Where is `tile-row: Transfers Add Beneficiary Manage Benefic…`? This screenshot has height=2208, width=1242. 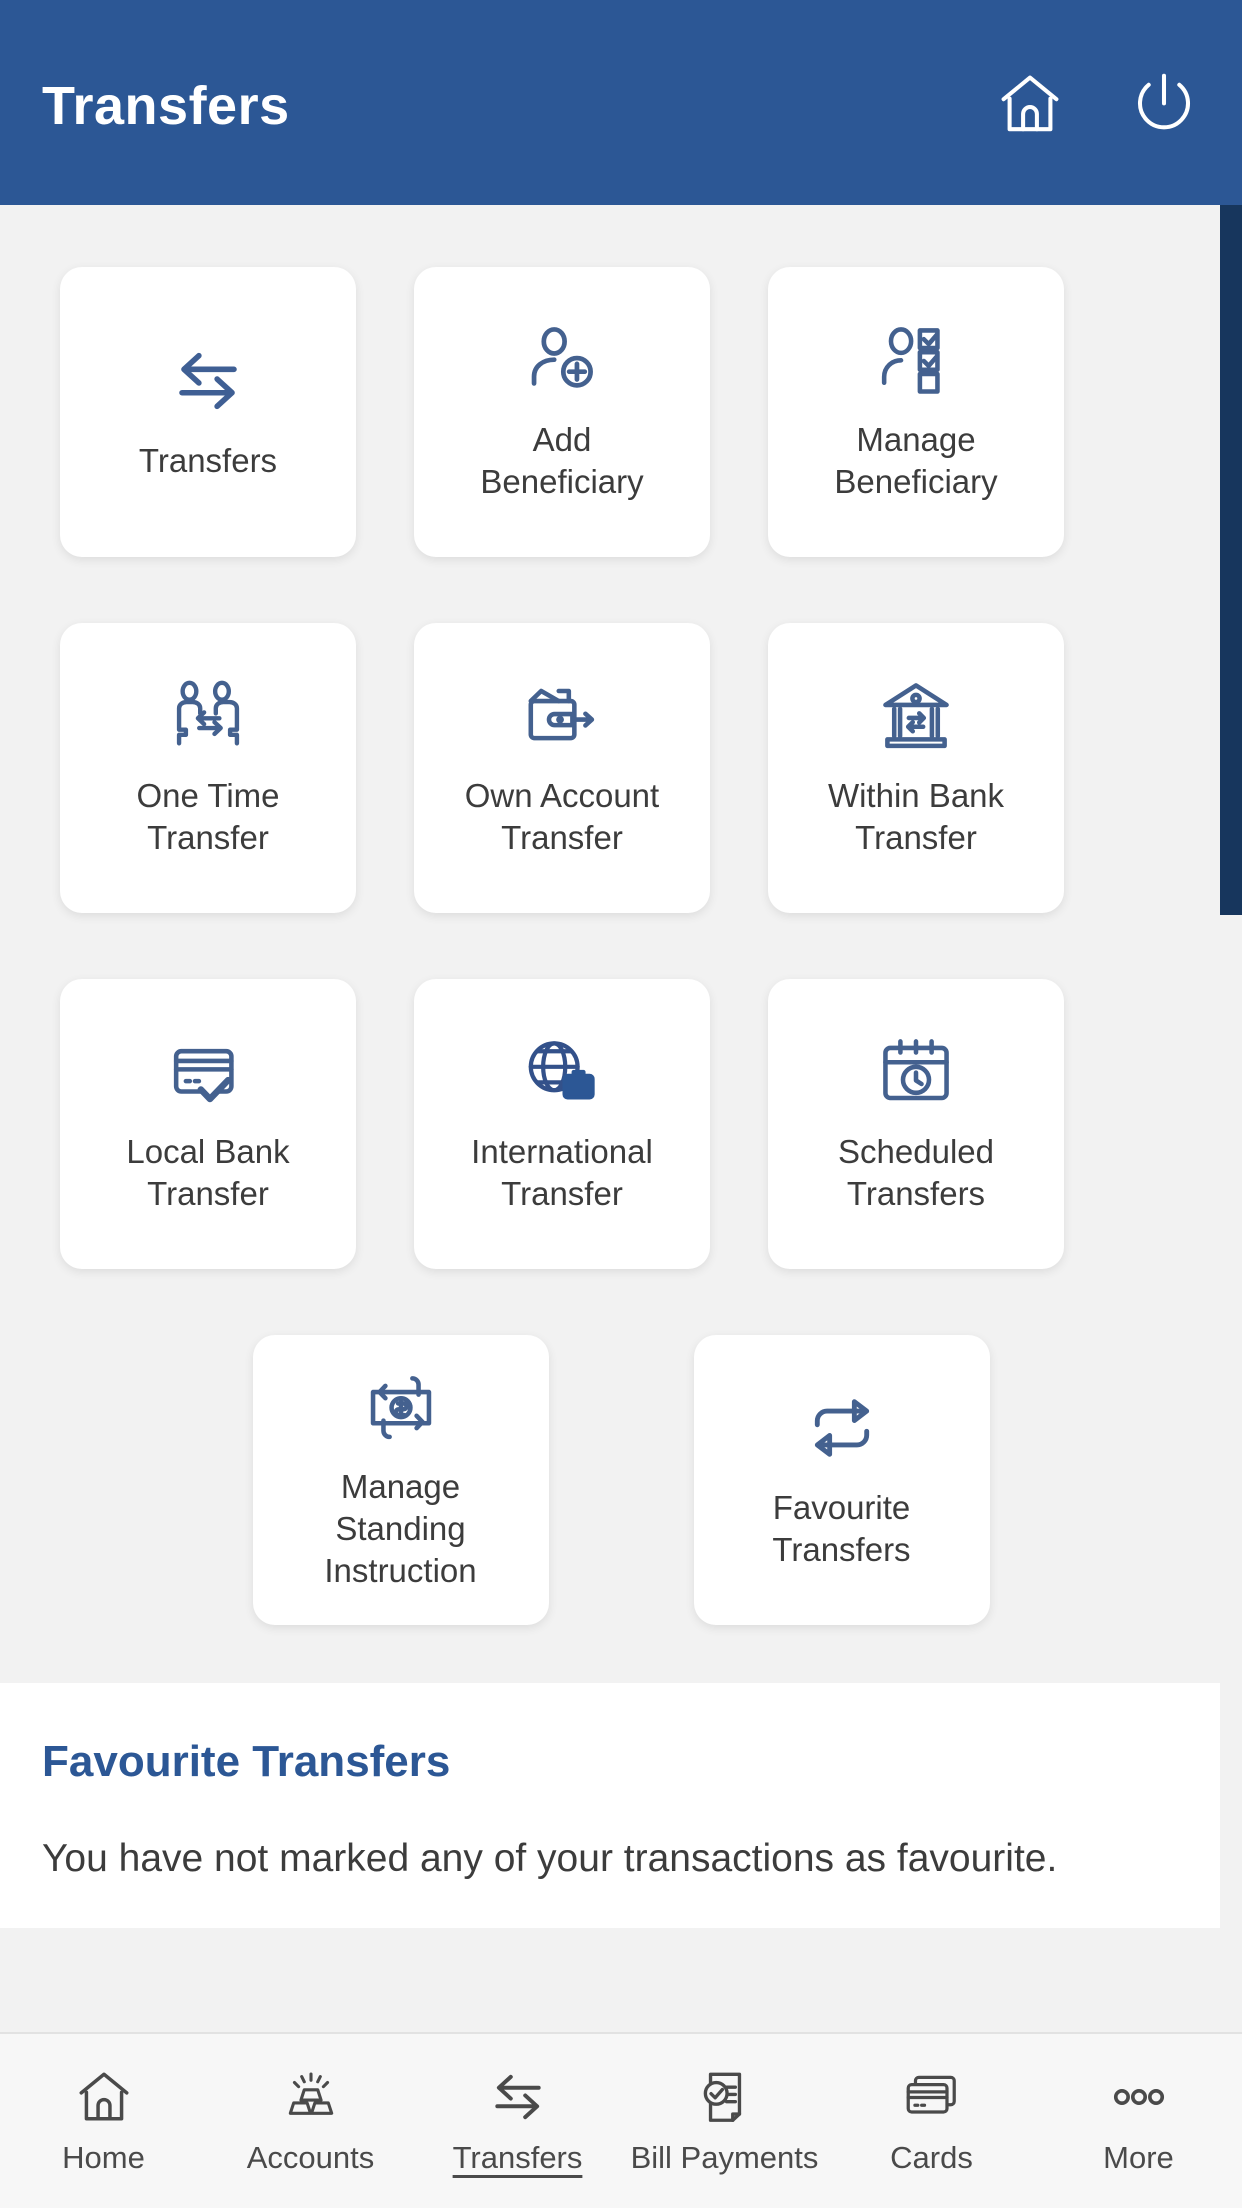 tile-row: Transfers Add Beneficiary Manage Benefic… is located at coordinates (621, 412).